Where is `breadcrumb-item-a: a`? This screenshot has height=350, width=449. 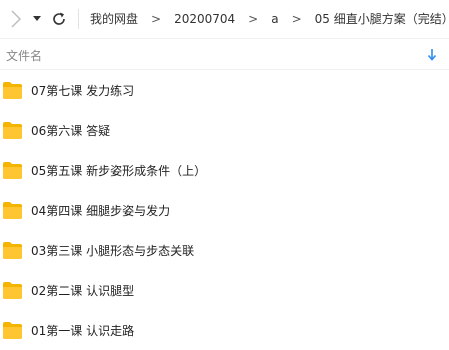 breadcrumb-item-a: a is located at coordinates (274, 19).